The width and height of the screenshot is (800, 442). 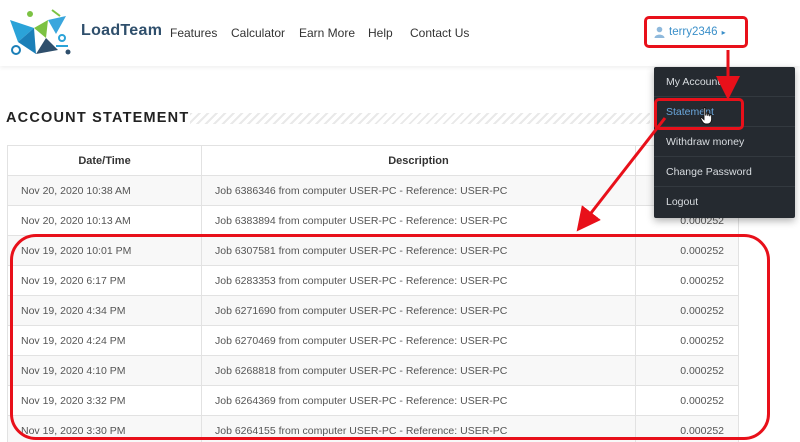 I want to click on nav-help: Help, so click(x=380, y=33).